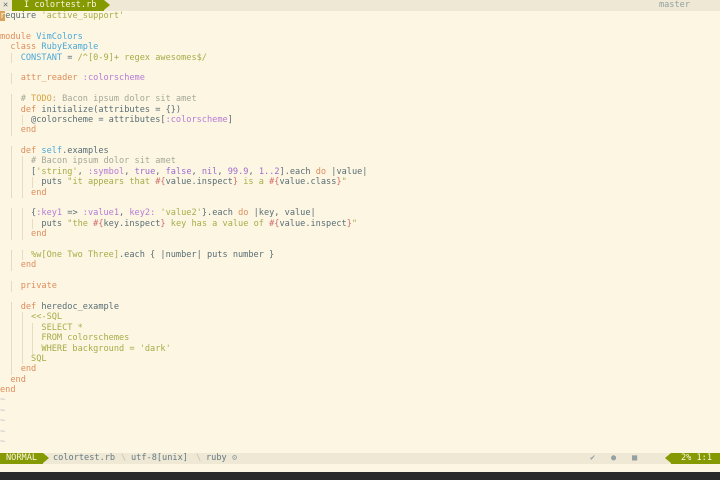 This screenshot has height=480, width=720. What do you see at coordinates (360, 286) in the screenshot?
I see `code-line: private` at bounding box center [360, 286].